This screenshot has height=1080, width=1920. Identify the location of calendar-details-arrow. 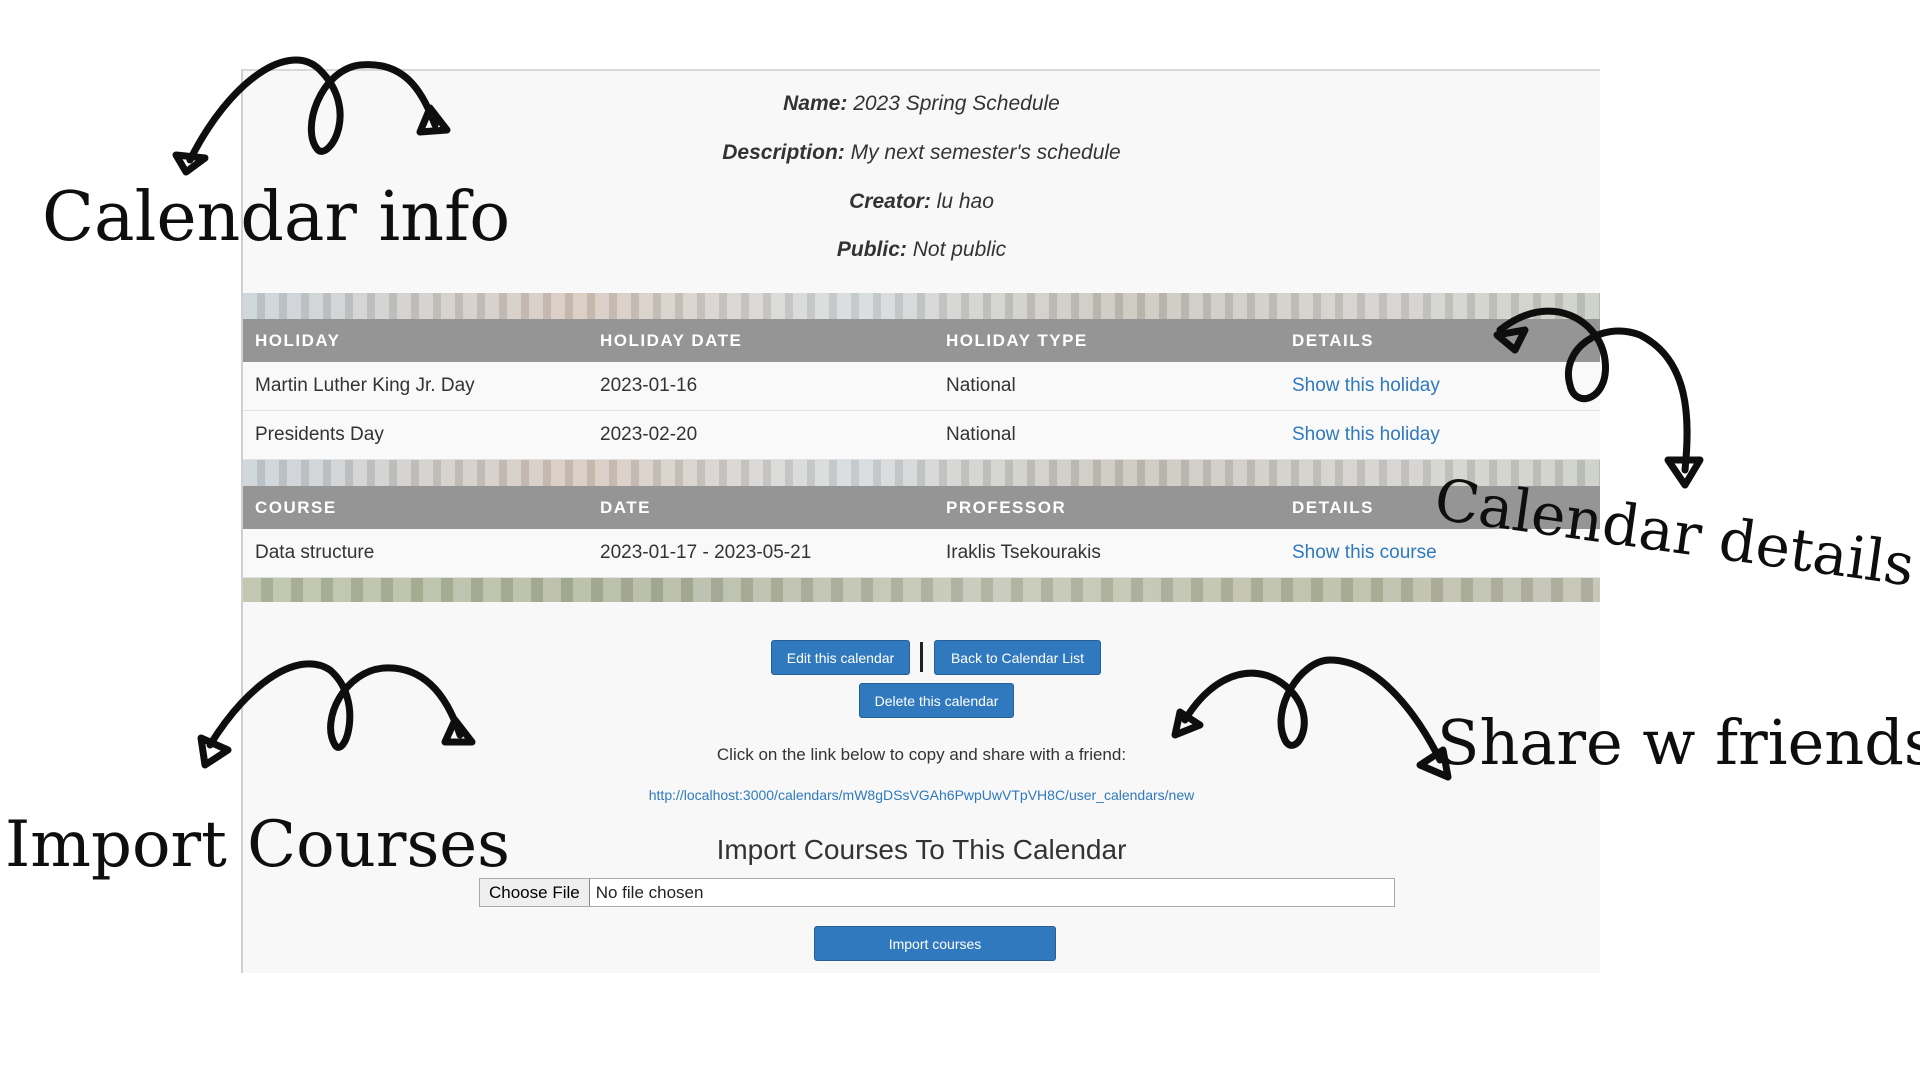
(1593, 390).